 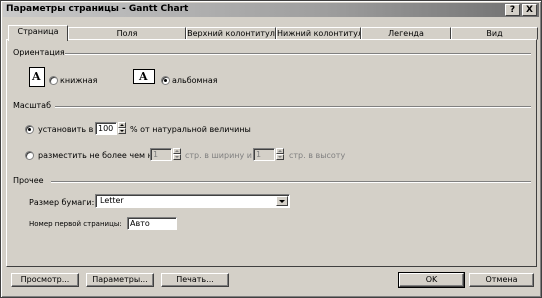 I want to click on adjust-percent-input: 100, so click(x=106, y=128).